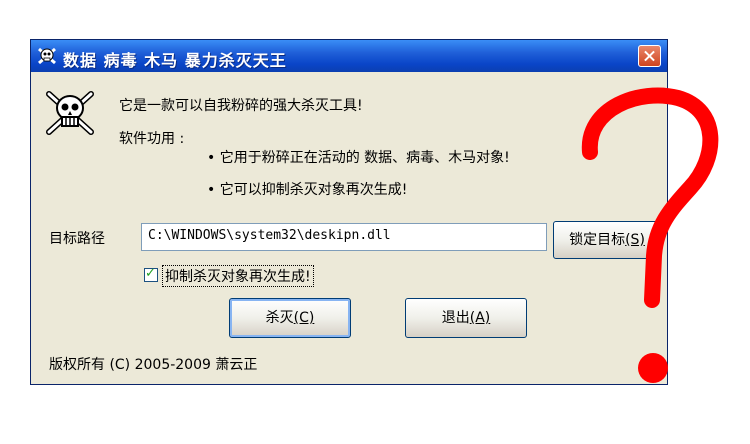  I want to click on skull-icon, so click(47, 56).